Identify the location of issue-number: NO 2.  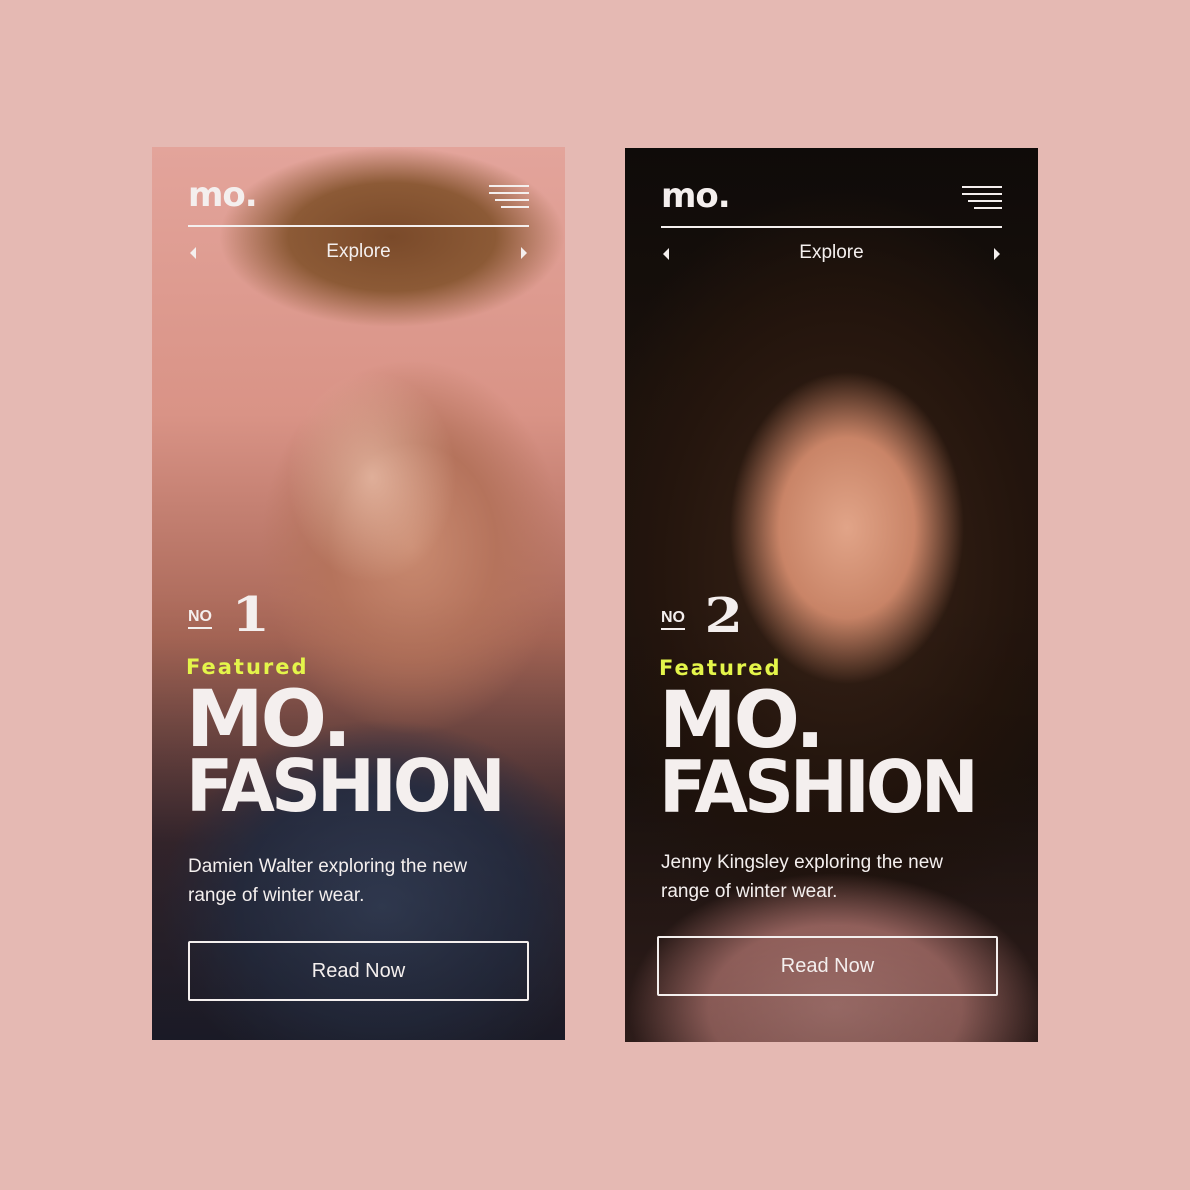
(702, 616).